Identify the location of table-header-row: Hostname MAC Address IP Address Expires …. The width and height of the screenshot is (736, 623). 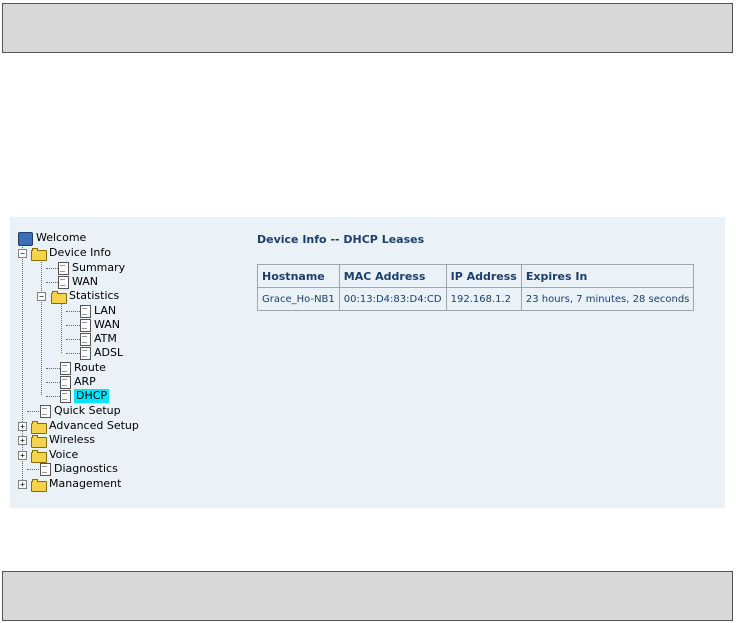
(476, 276).